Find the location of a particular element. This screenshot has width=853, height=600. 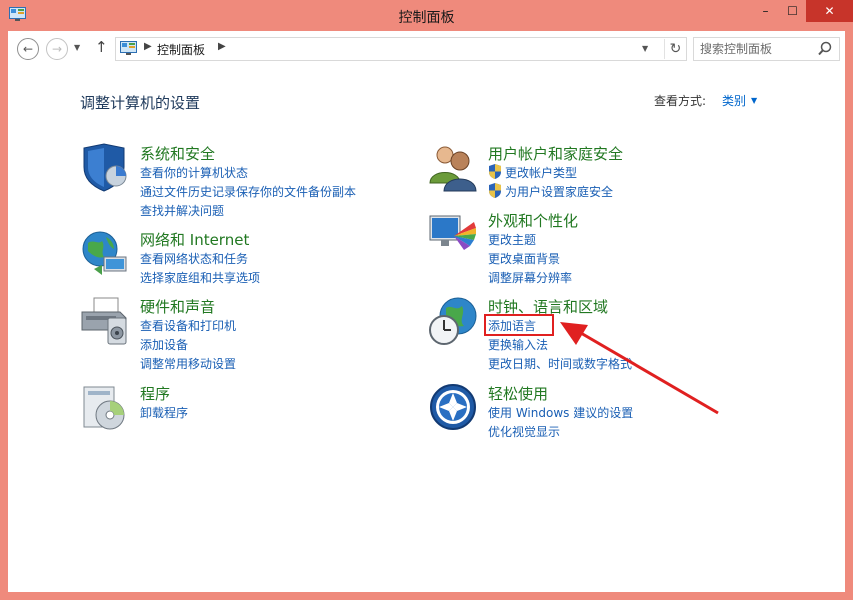

search-input is located at coordinates (756, 49).